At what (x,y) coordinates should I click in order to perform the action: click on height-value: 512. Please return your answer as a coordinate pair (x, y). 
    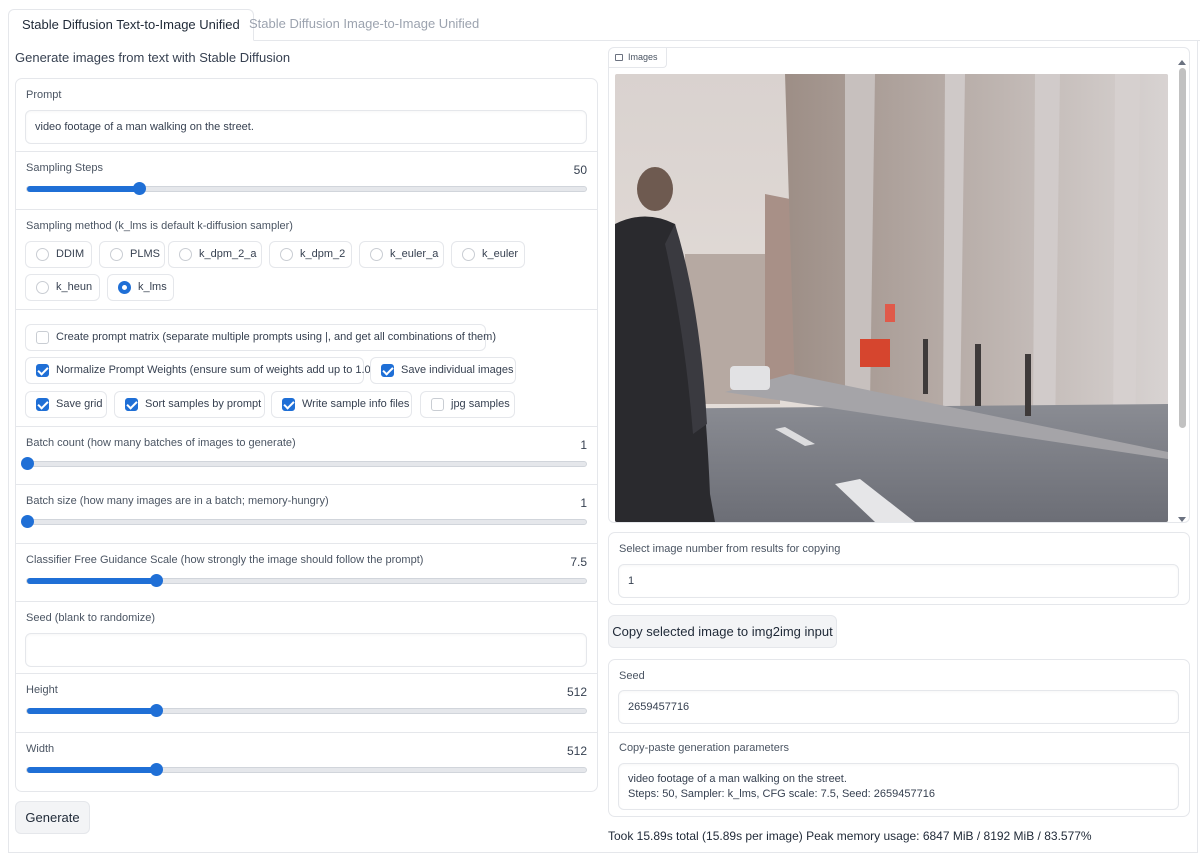
    Looking at the image, I should click on (576, 692).